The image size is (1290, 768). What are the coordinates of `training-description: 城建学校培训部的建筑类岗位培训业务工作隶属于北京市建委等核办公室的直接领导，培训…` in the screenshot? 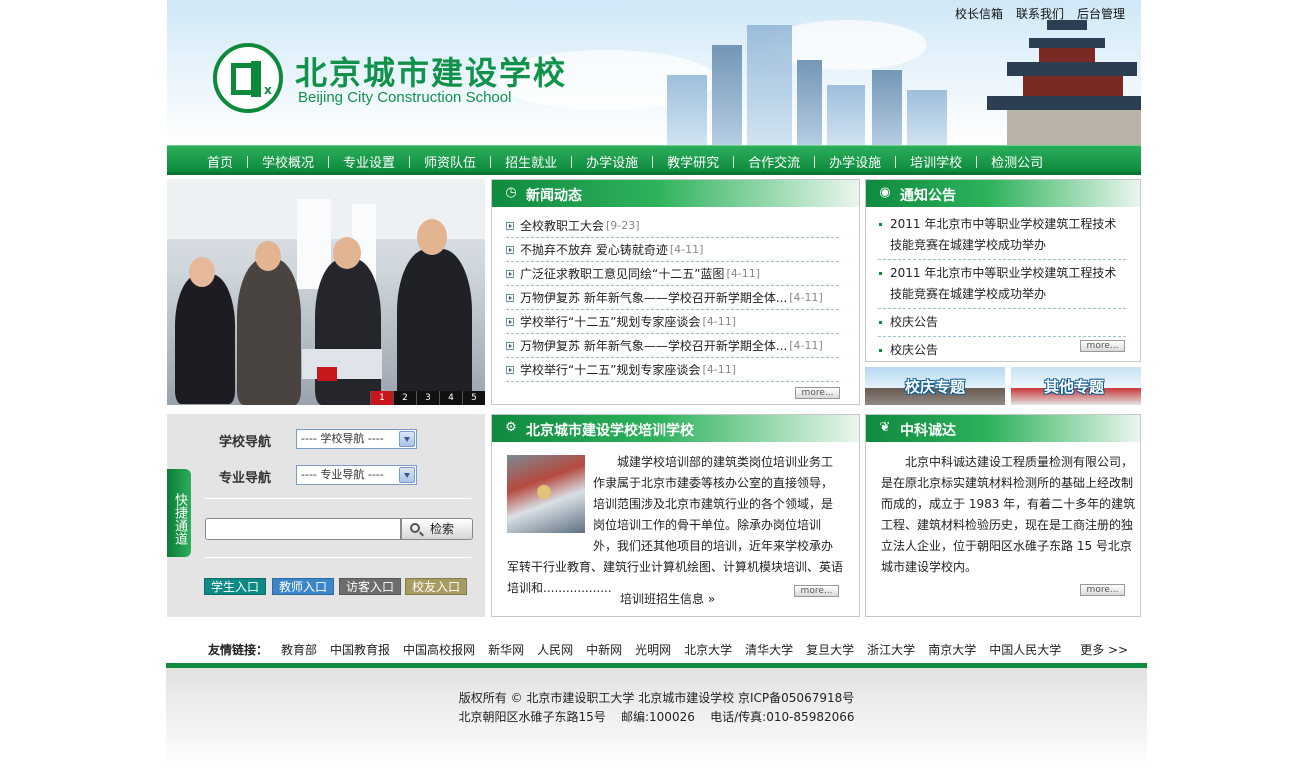 It's located at (675, 525).